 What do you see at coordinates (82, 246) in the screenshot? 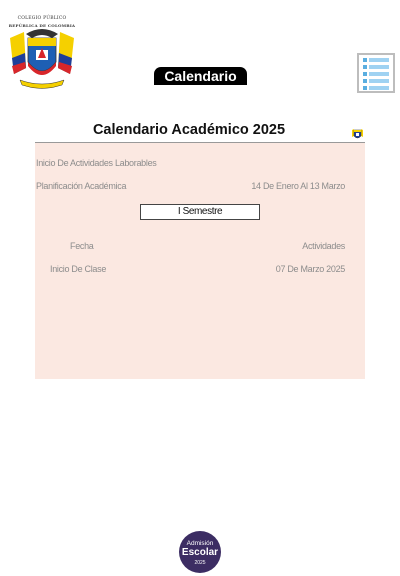
I see `table-header-date: Fecha` at bounding box center [82, 246].